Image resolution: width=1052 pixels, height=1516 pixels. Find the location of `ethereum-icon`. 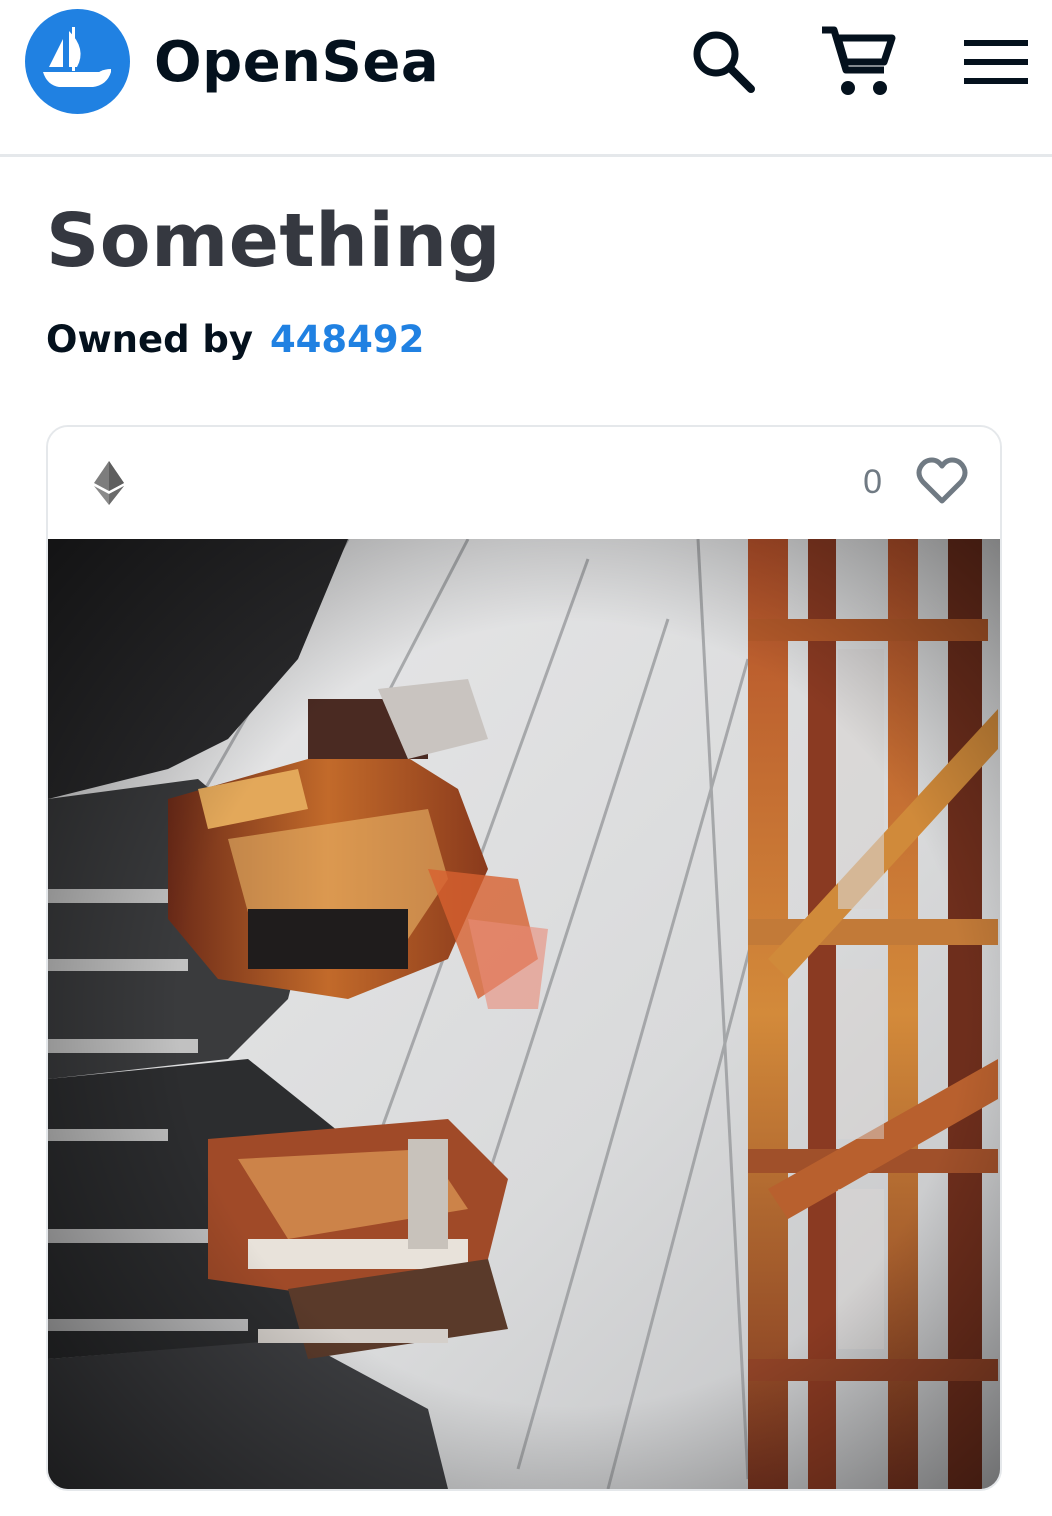

ethereum-icon is located at coordinates (109, 483).